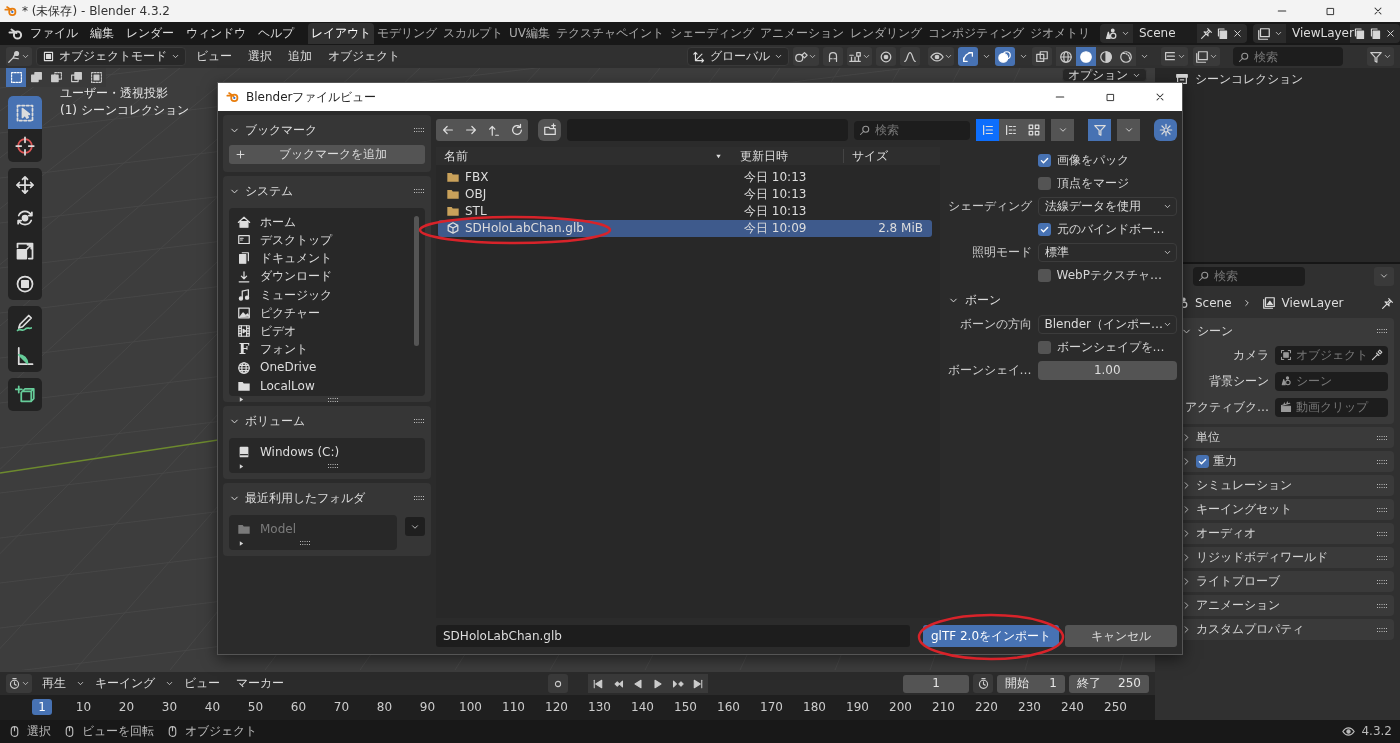  Describe the element at coordinates (685, 228) in the screenshot. I see `file-row: SDHoloLabChan.glb 今日 10:09 2.8 MiB` at that location.